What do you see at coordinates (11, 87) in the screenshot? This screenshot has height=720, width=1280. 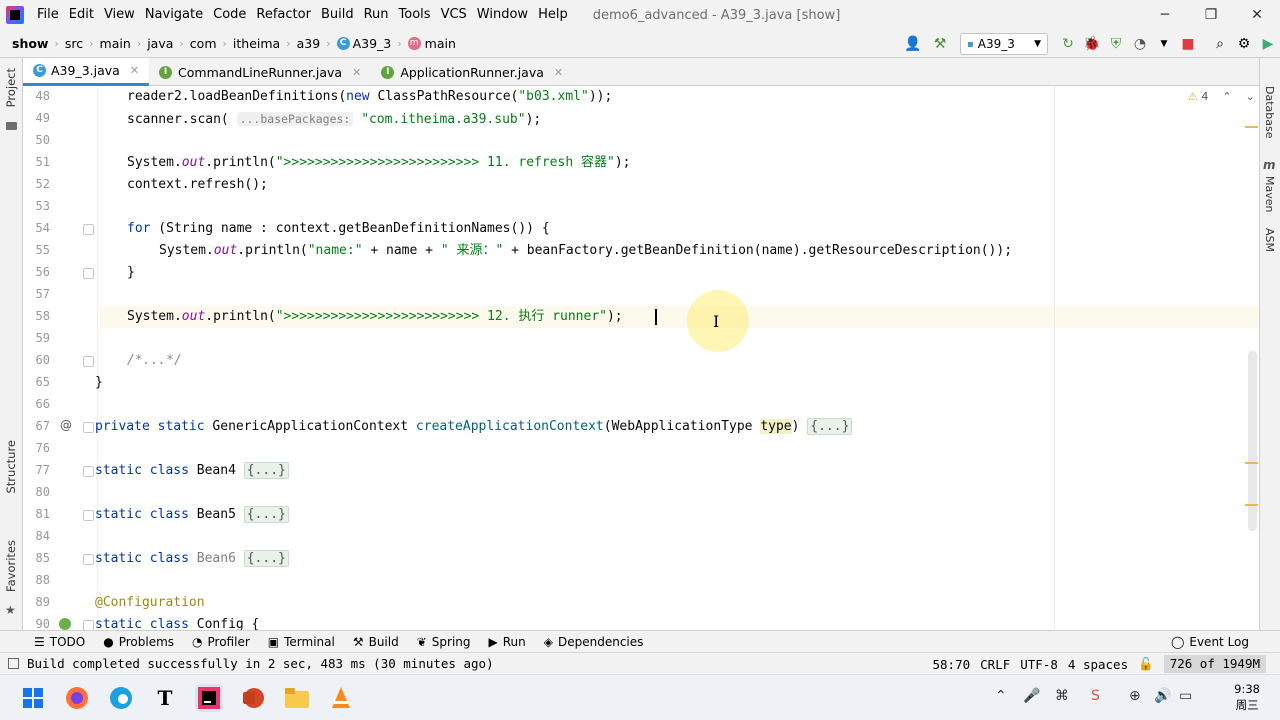 I see `project-tool-tab: Project` at bounding box center [11, 87].